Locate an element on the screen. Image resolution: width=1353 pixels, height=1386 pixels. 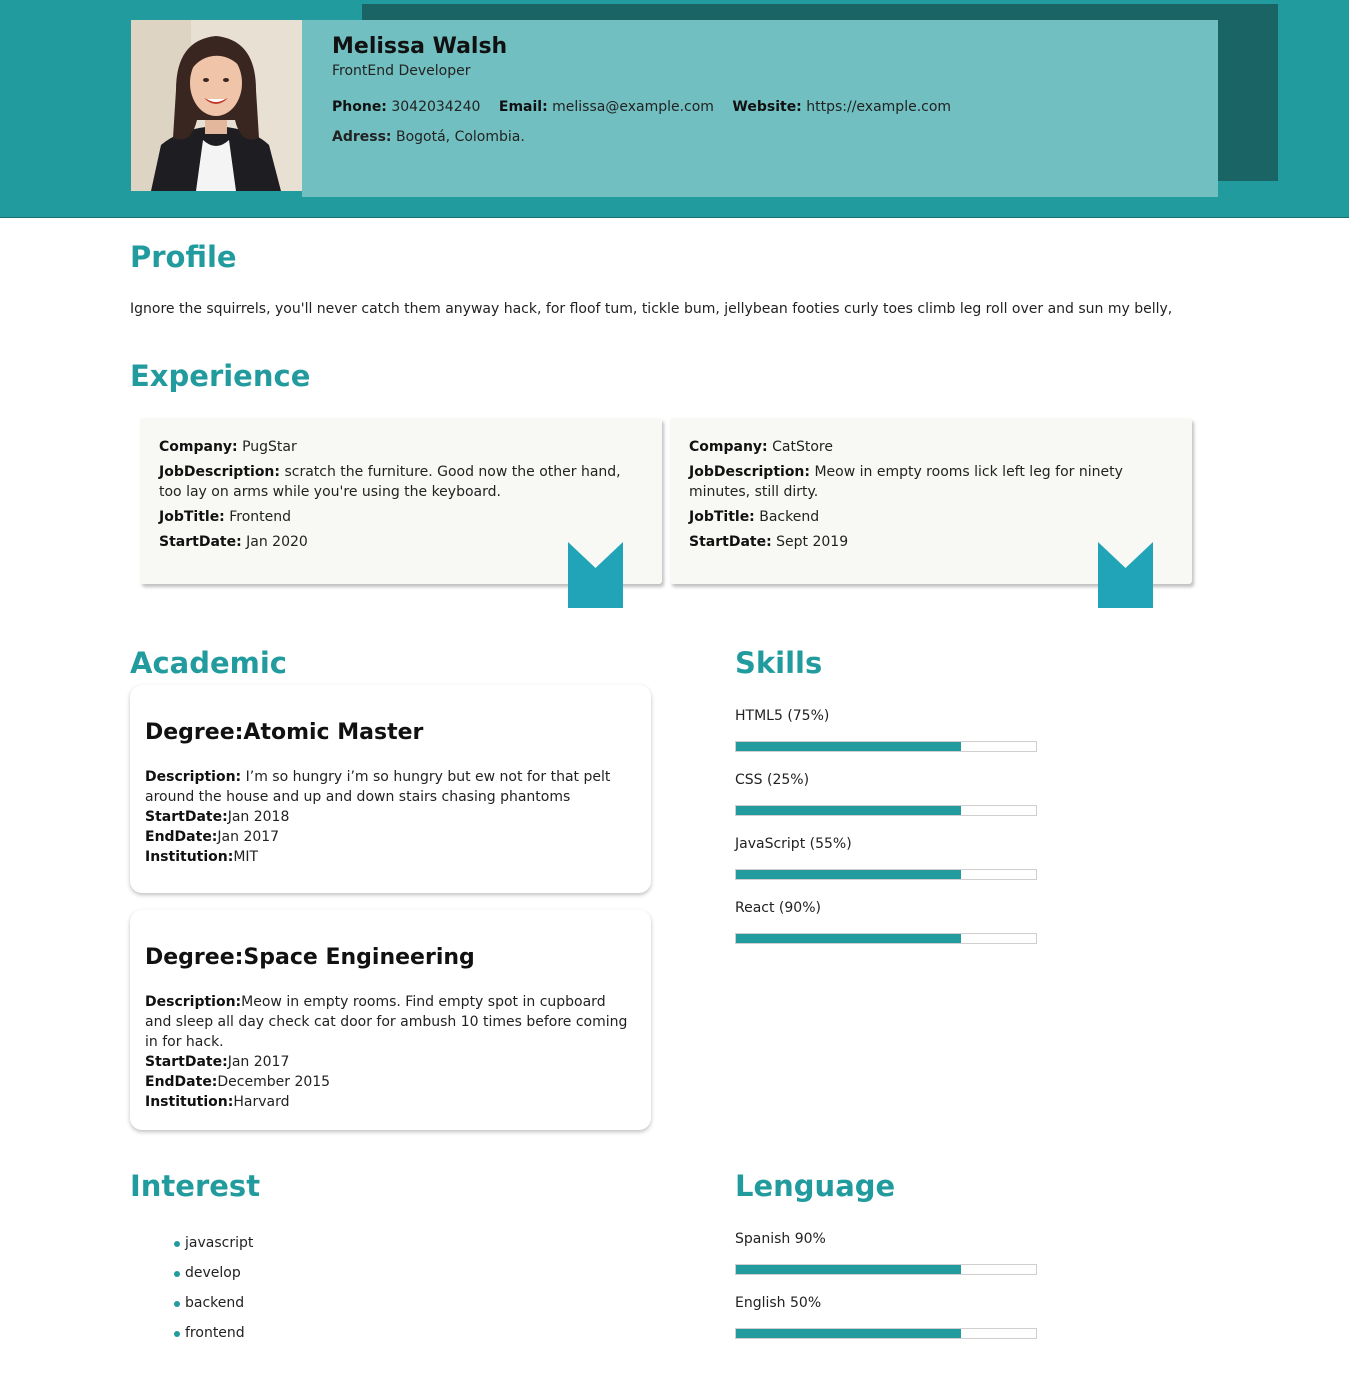
exp-startdate: Sept 2019 is located at coordinates (812, 542).